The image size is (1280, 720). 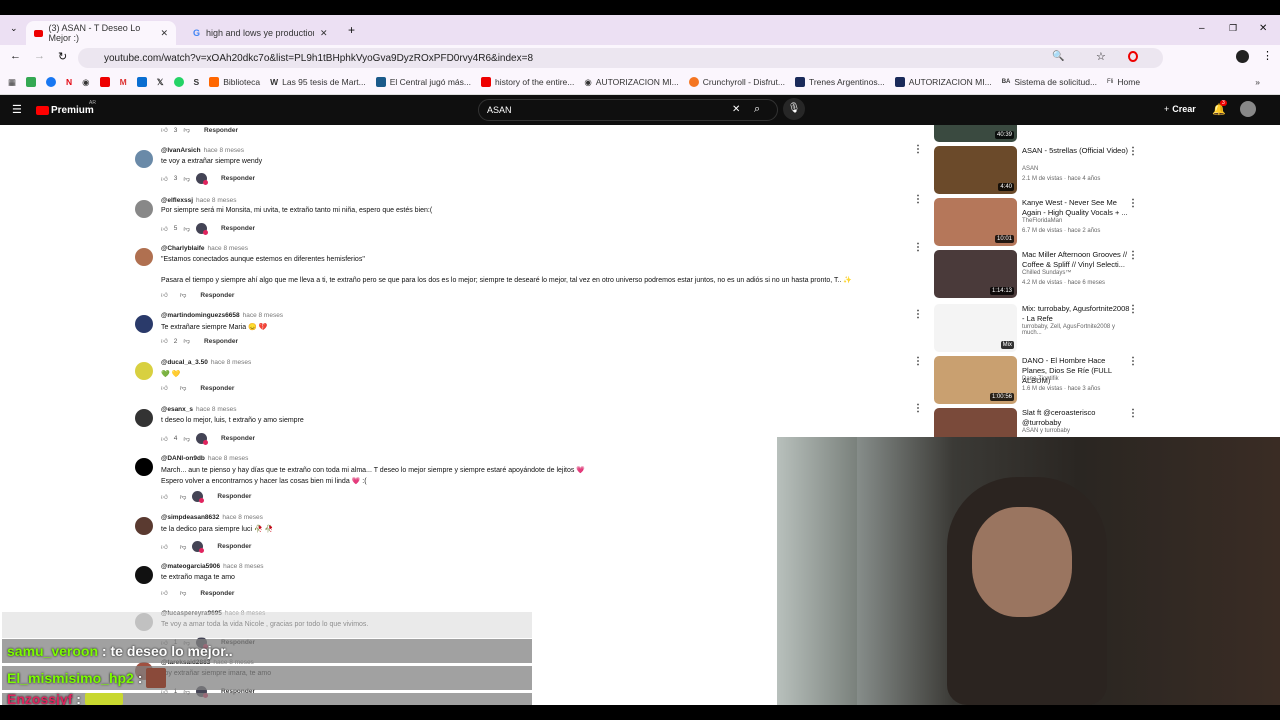 I want to click on video-thumbnail: 4:40, so click(x=975, y=170).